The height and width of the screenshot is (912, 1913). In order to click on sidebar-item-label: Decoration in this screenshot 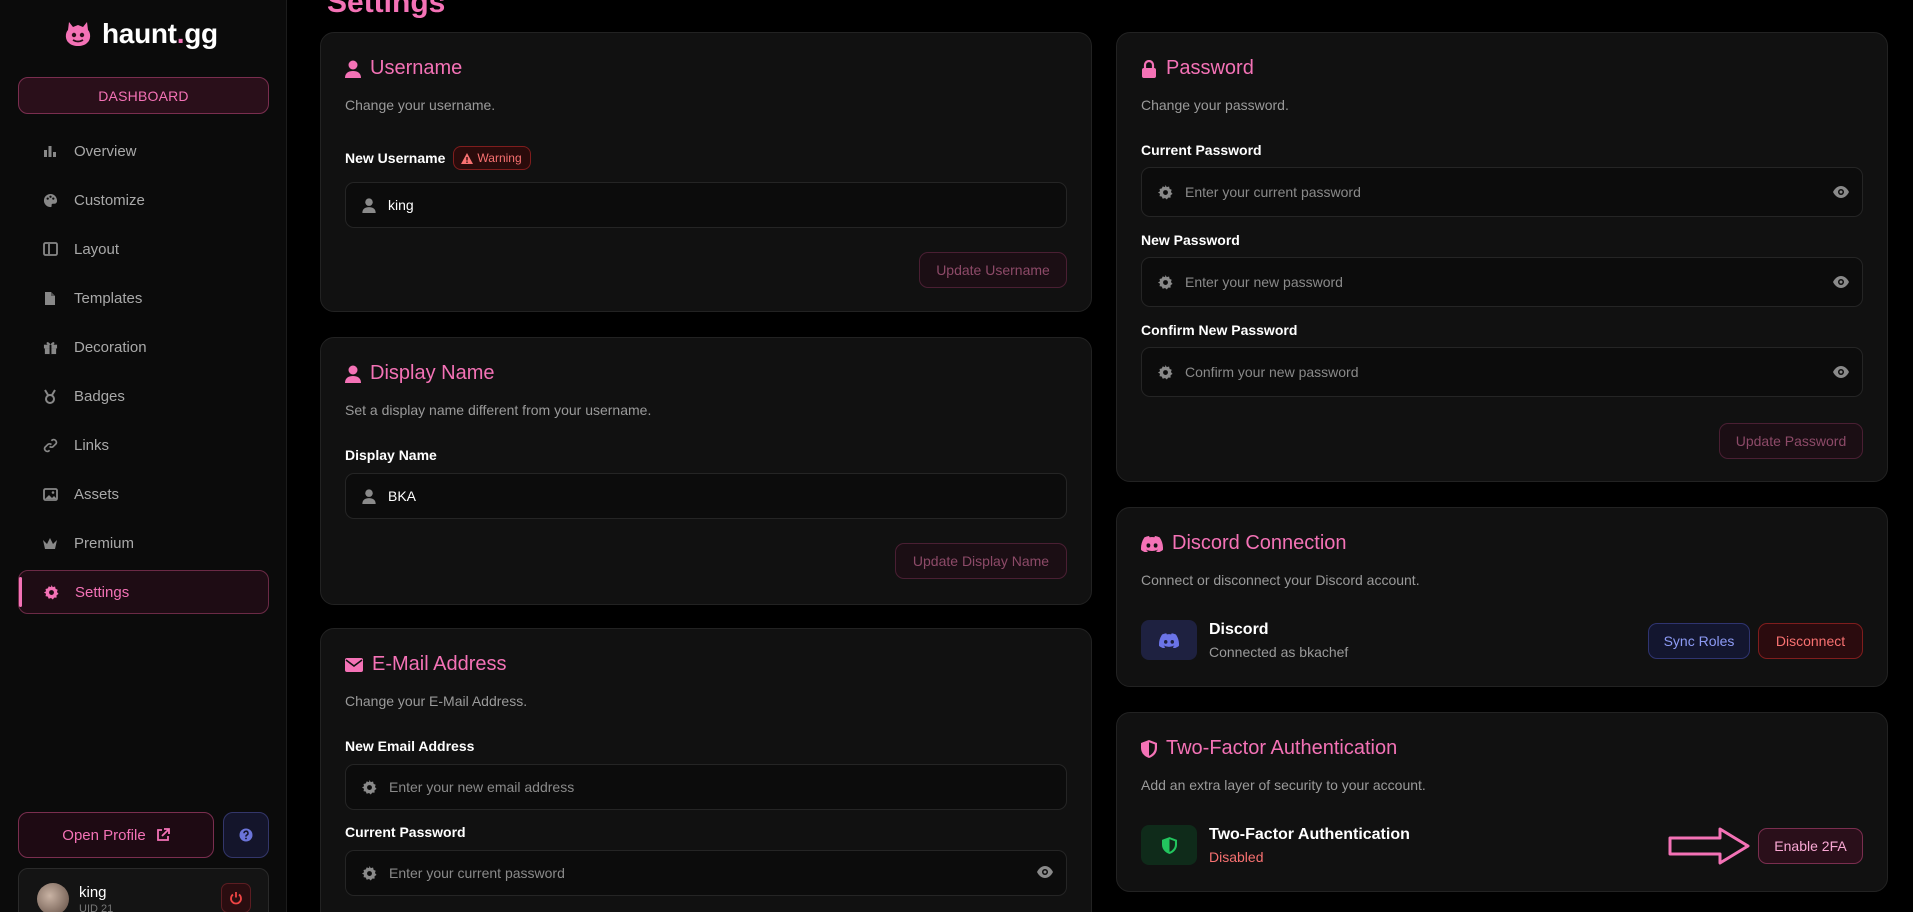, I will do `click(110, 347)`.